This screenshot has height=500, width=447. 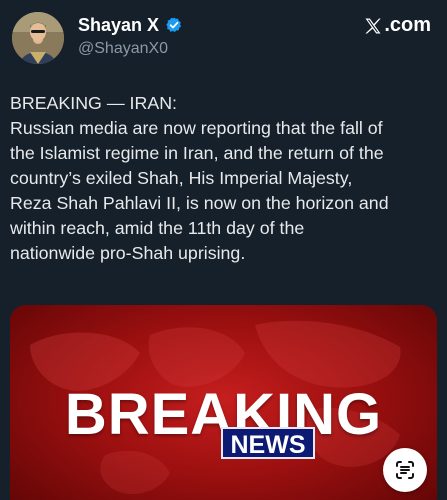 I want to click on text-scan-button, so click(x=405, y=470).